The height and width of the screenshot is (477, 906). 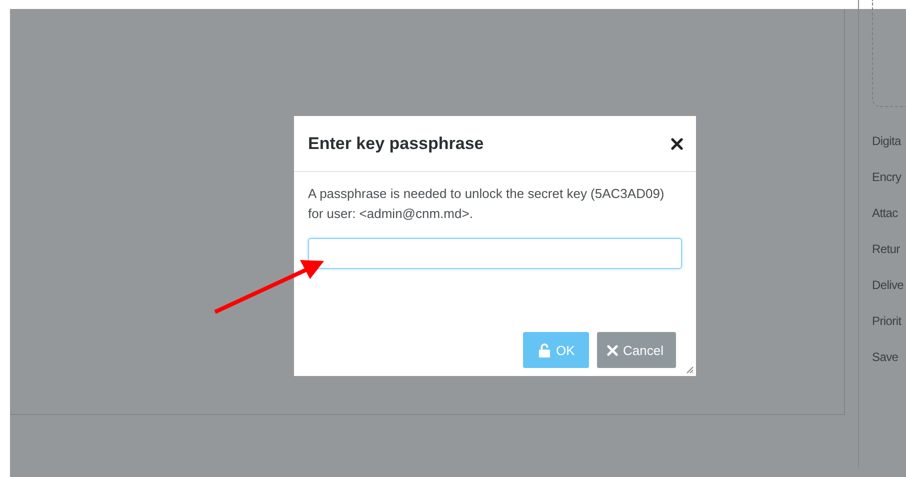 What do you see at coordinates (887, 321) in the screenshot?
I see `option-label: Priorit` at bounding box center [887, 321].